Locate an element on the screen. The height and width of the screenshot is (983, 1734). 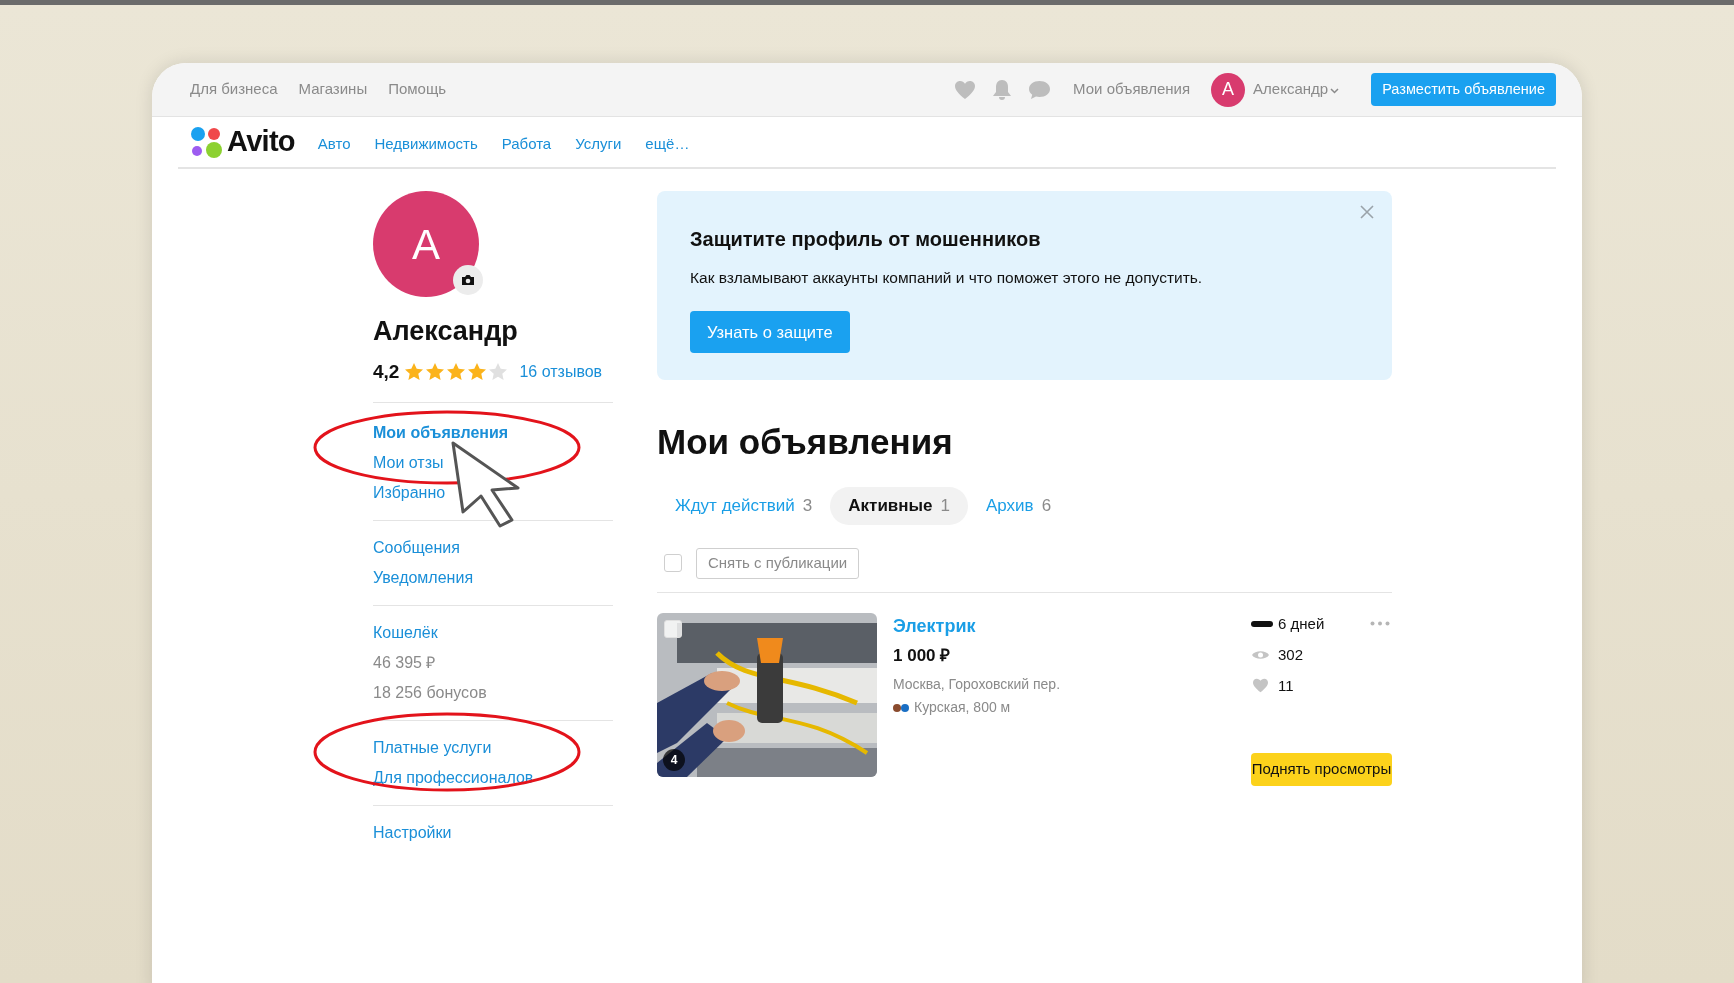
status-tab: Активные 1 is located at coordinates (899, 505).